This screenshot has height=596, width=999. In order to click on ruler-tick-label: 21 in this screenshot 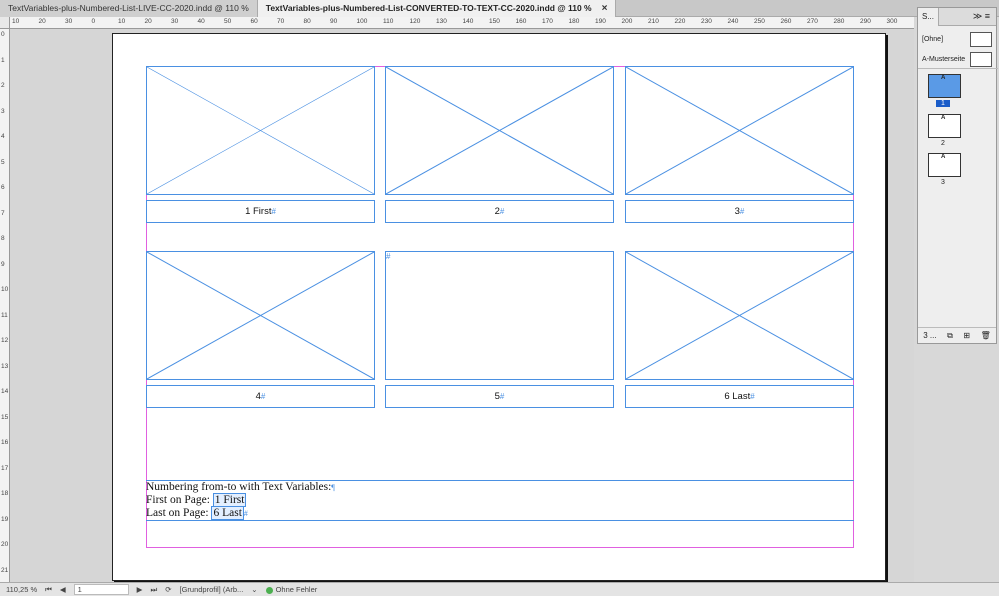, I will do `click(5, 570)`.